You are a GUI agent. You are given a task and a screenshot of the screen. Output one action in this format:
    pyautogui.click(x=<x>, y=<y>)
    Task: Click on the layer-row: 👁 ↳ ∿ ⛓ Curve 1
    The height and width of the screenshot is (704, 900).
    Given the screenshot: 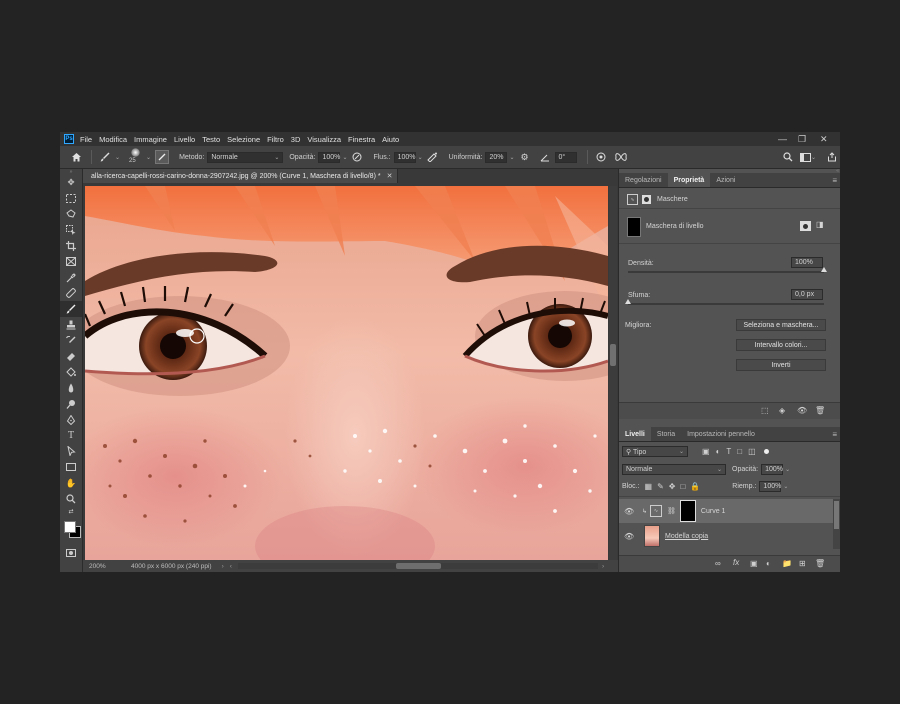 What is the action you would take?
    pyautogui.click(x=726, y=511)
    